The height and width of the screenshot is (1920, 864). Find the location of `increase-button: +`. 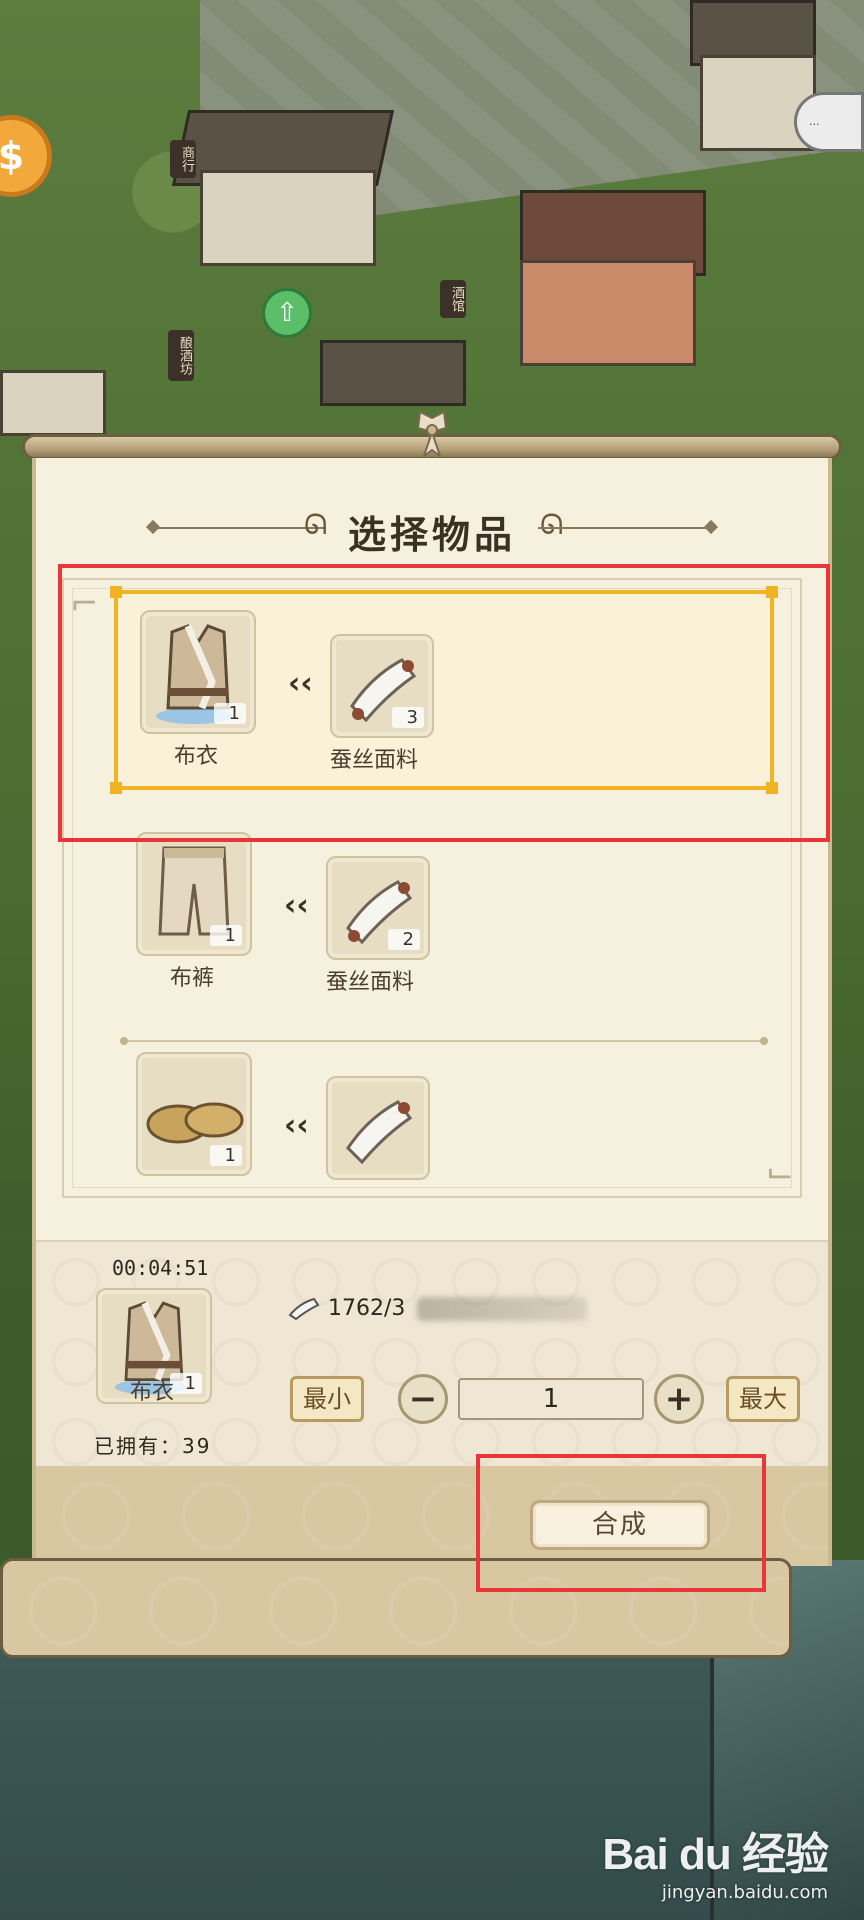

increase-button: + is located at coordinates (679, 1399).